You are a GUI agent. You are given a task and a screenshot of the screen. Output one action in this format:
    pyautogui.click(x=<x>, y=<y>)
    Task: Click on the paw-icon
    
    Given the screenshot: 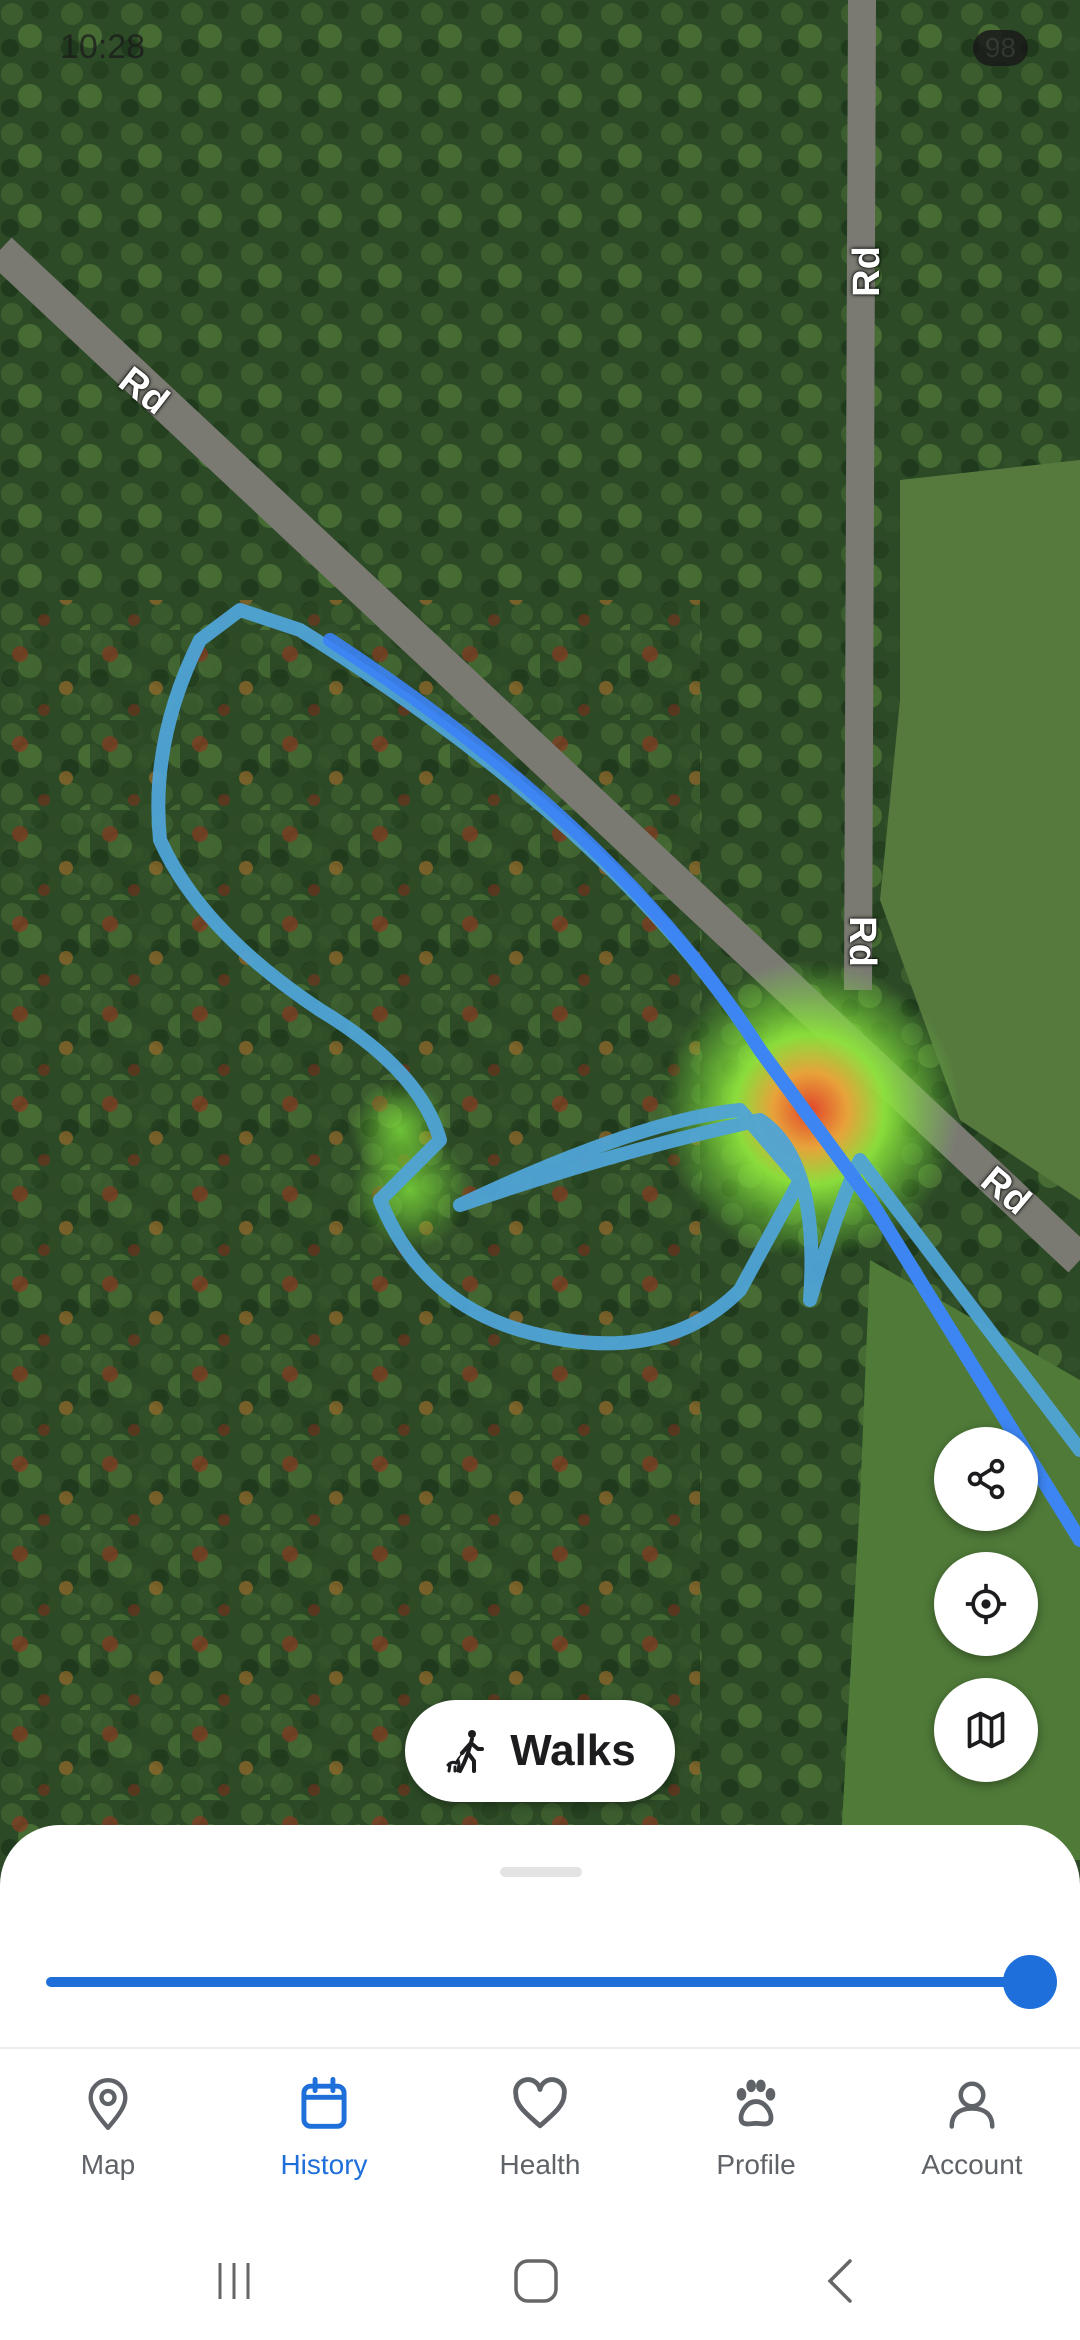 What is the action you would take?
    pyautogui.click(x=756, y=2103)
    